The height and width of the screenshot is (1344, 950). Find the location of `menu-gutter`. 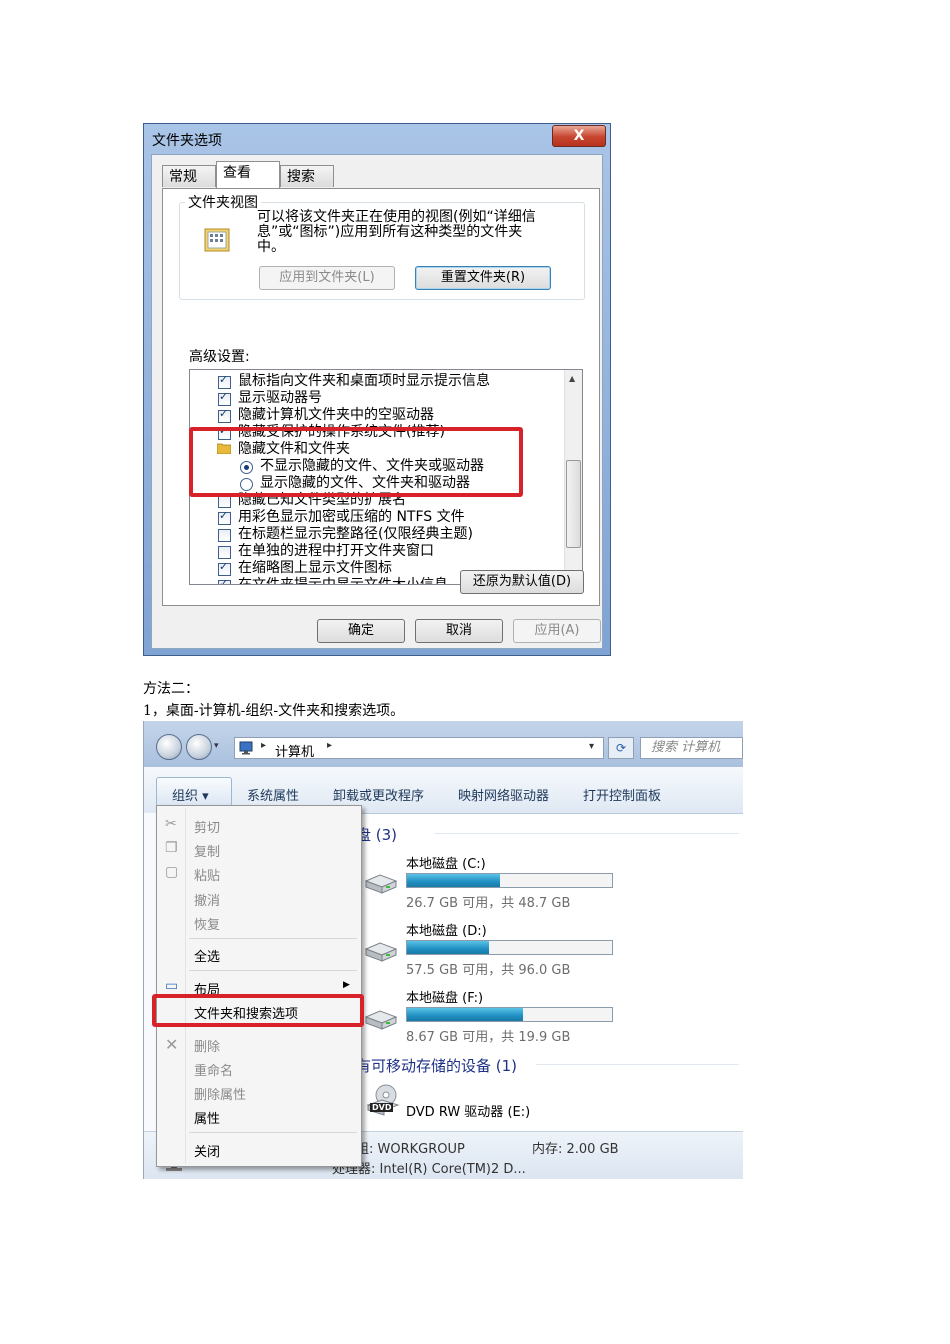

menu-gutter is located at coordinates (185, 985).